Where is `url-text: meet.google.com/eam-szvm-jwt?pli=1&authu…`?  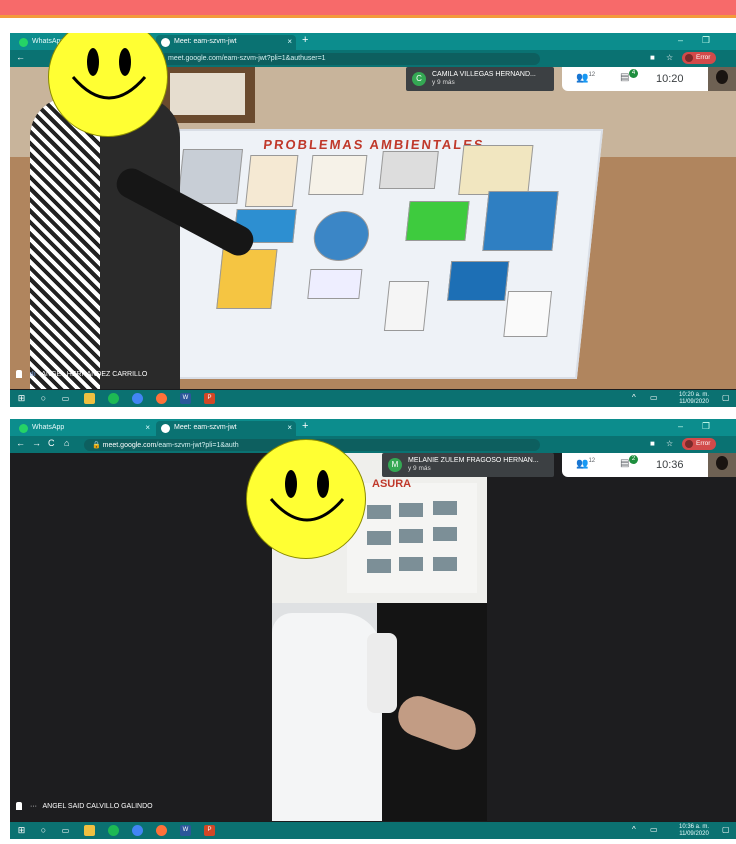 url-text: meet.google.com/eam-szvm-jwt?pli=1&authu… is located at coordinates (247, 58).